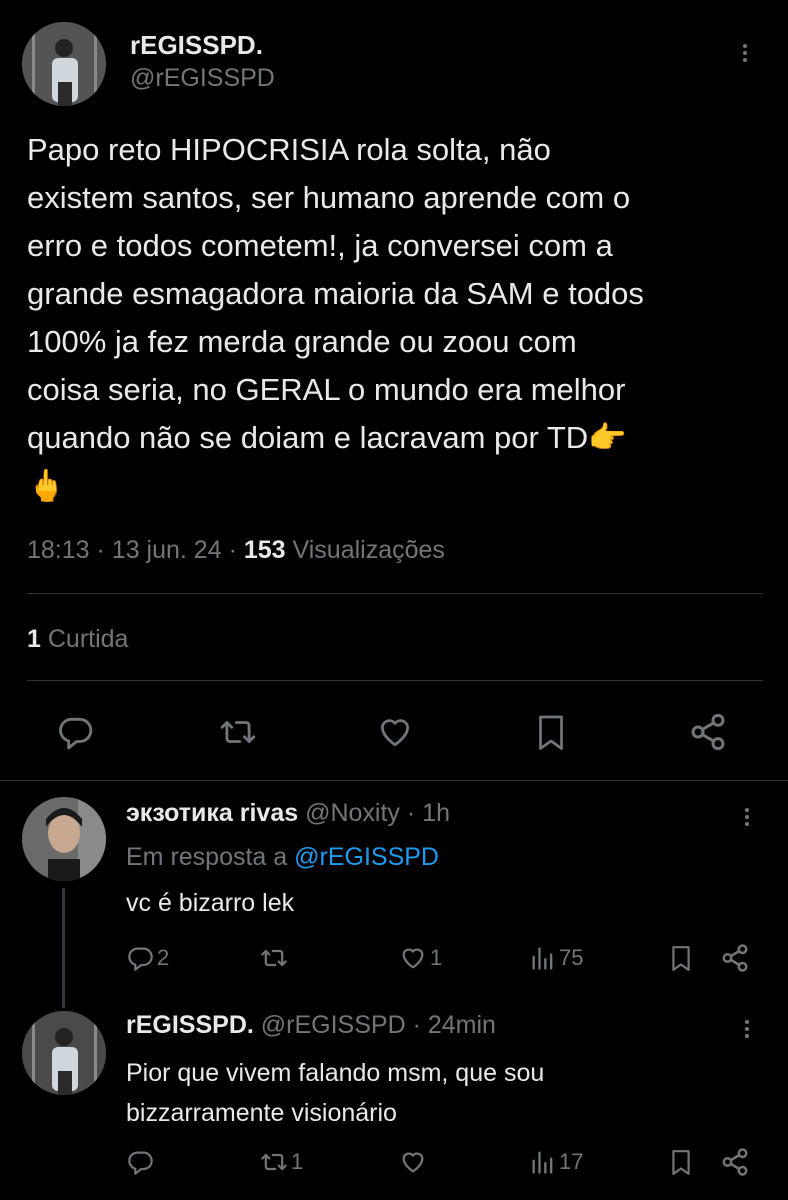  Describe the element at coordinates (281, 1162) in the screenshot. I see `repost-icon: 1` at that location.